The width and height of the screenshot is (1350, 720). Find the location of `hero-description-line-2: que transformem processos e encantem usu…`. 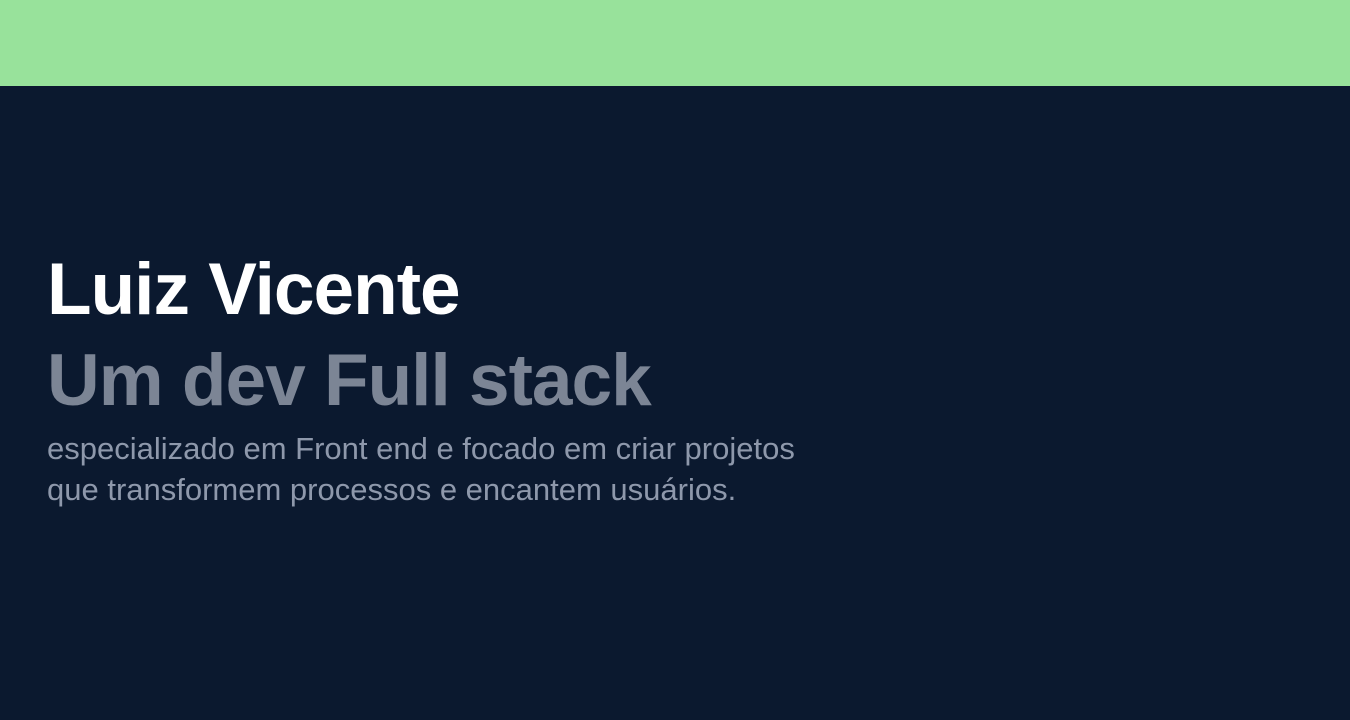

hero-description-line-2: que transformem processos e encantem usu… is located at coordinates (392, 489).